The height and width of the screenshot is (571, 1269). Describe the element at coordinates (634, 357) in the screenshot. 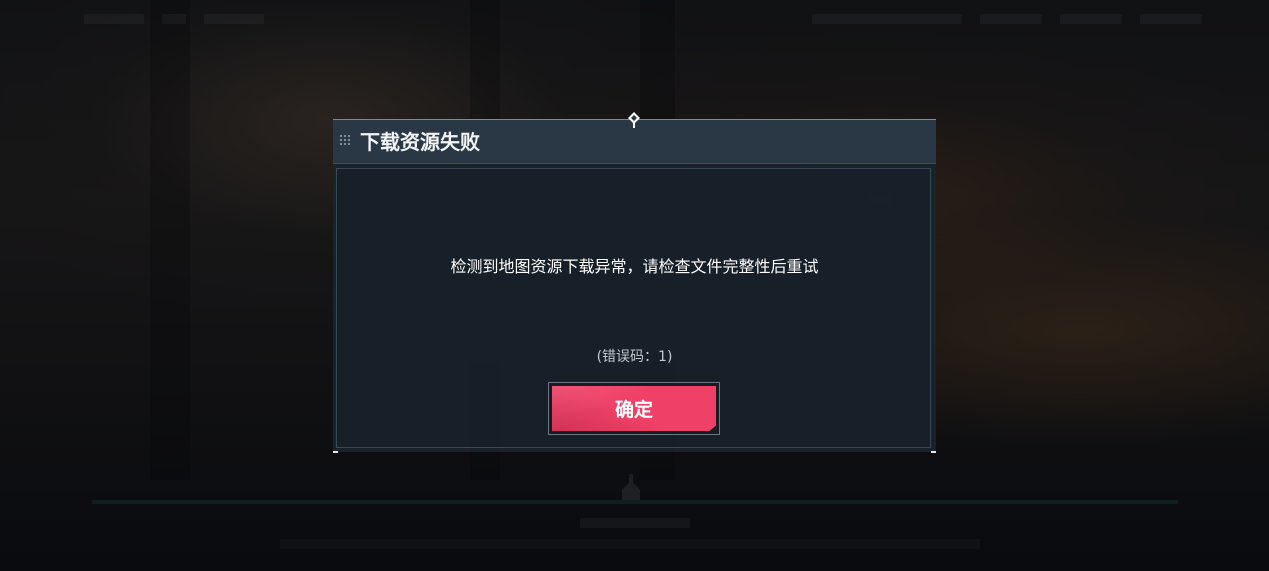

I see `error-code: (错误码：1)` at that location.